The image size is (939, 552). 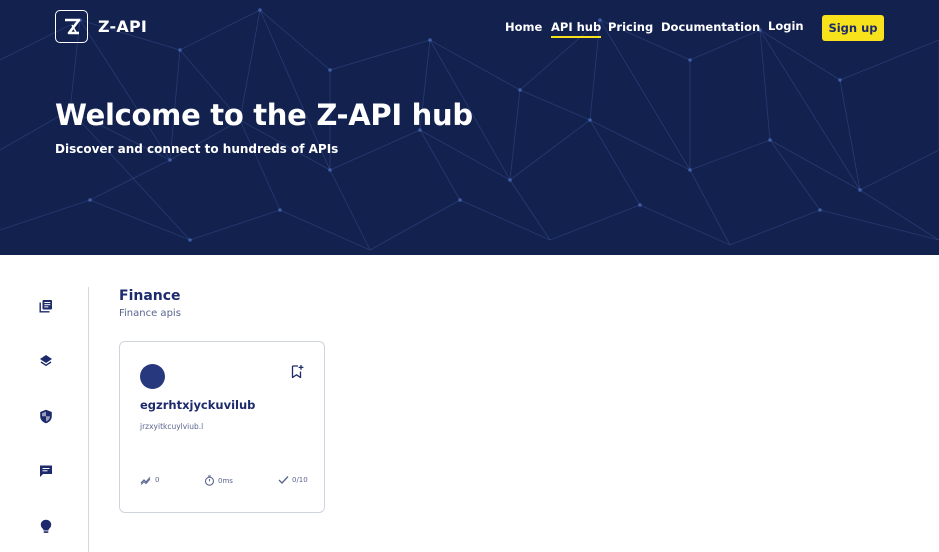 I want to click on bookmark-add-icon, so click(x=298, y=372).